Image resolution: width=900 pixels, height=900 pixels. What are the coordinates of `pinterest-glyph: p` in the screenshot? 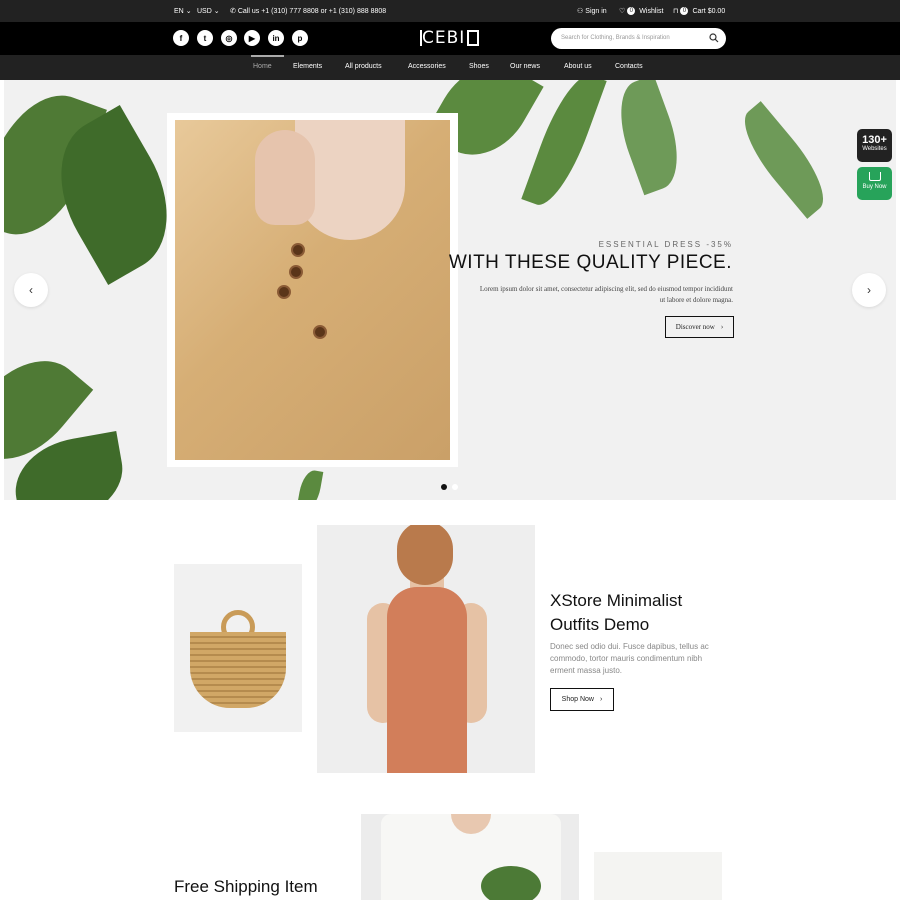 It's located at (300, 38).